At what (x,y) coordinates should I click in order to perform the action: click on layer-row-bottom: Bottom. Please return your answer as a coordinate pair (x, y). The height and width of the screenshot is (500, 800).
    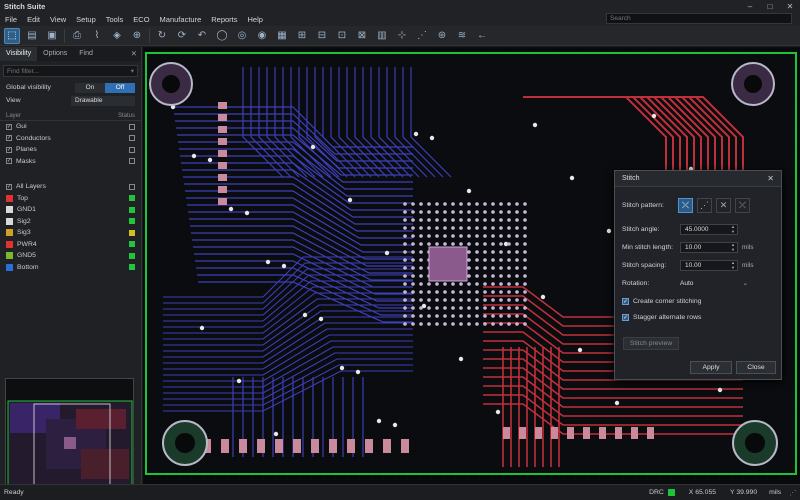
    Looking at the image, I should click on (70, 268).